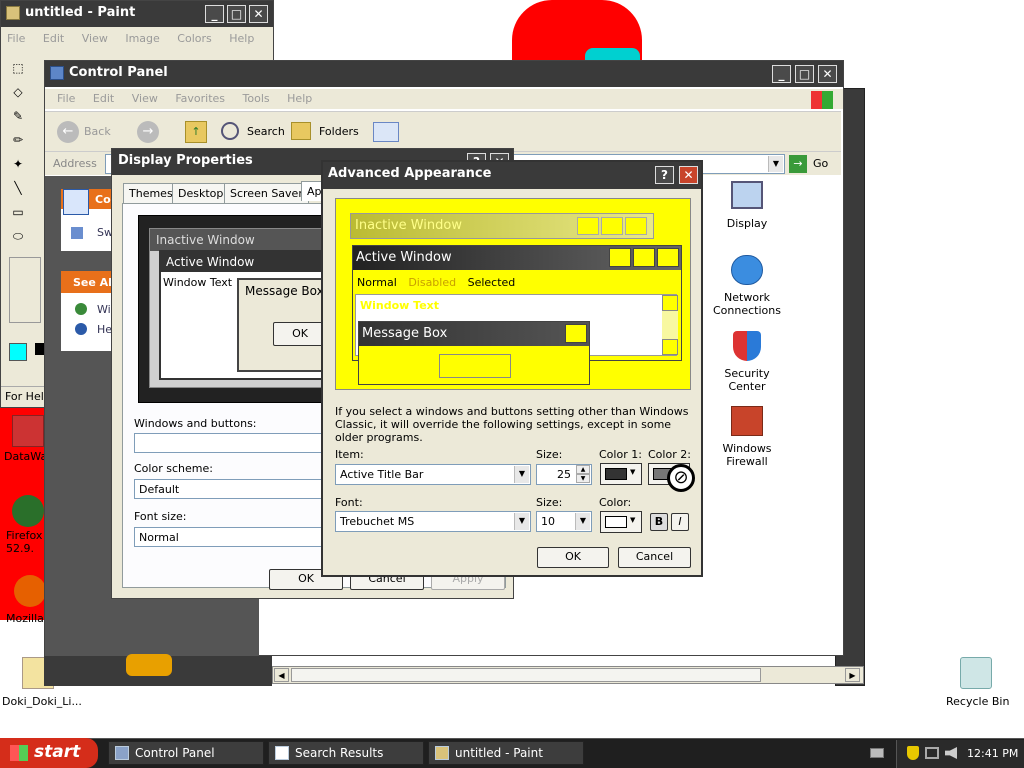  I want to click on select-tool-icon: ⬚, so click(18, 68).